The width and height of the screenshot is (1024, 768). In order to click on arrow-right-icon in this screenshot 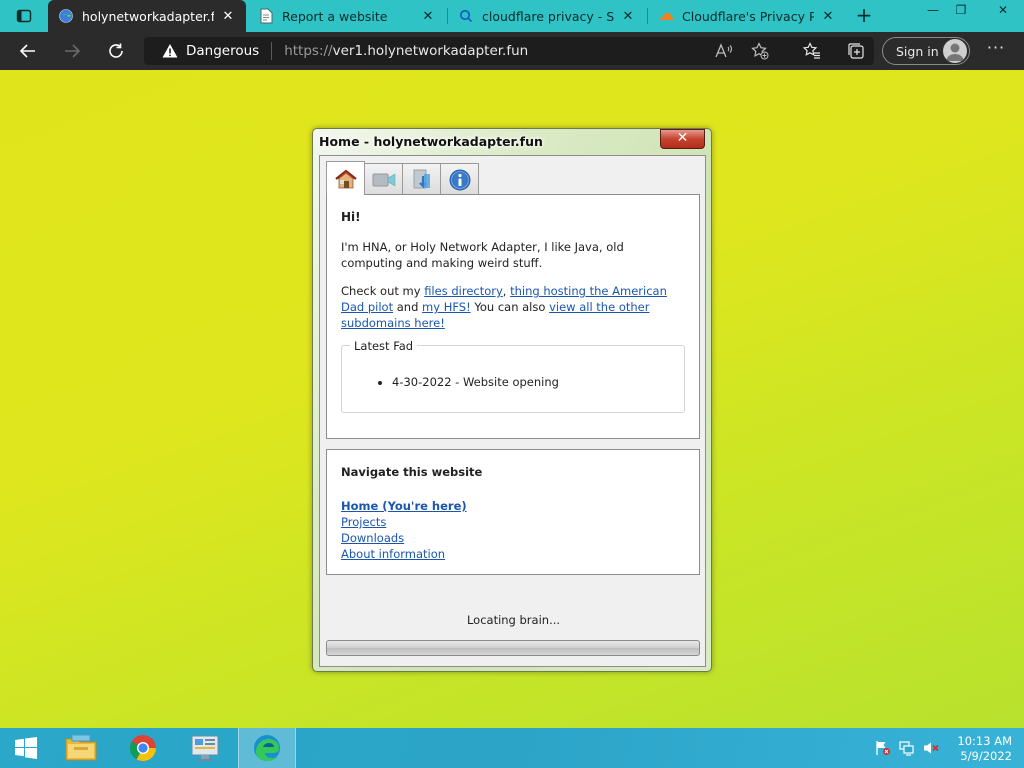, I will do `click(73, 51)`.